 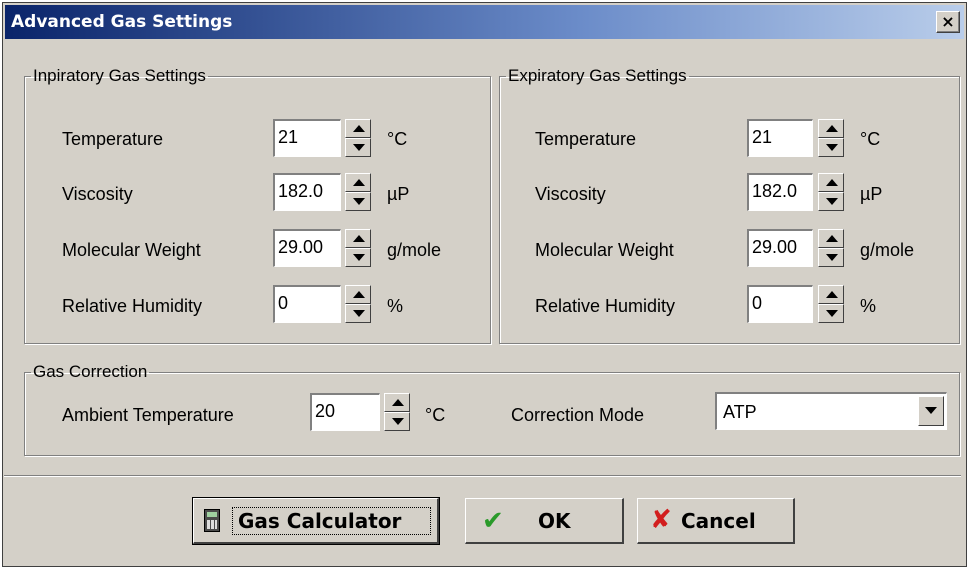 I want to click on gas-calculator-label: Gas Calculator, so click(x=320, y=521).